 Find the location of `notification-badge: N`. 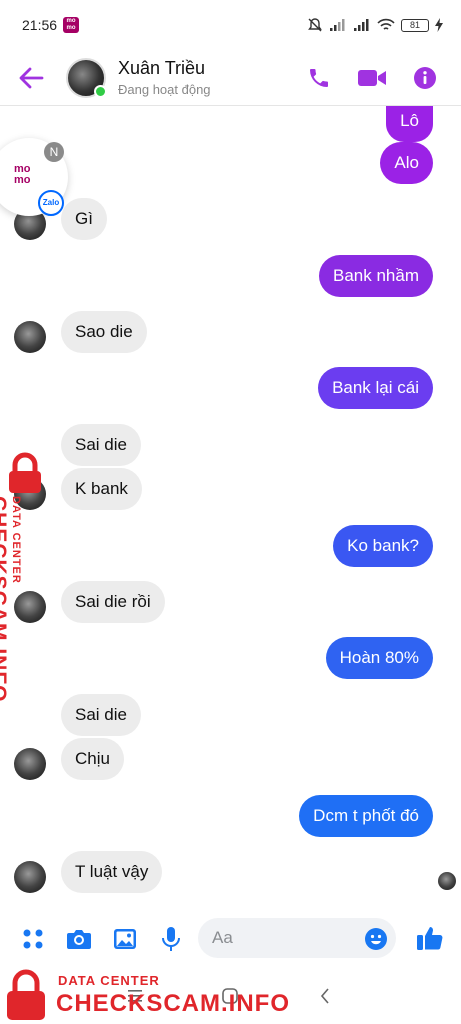

notification-badge: N is located at coordinates (54, 152).